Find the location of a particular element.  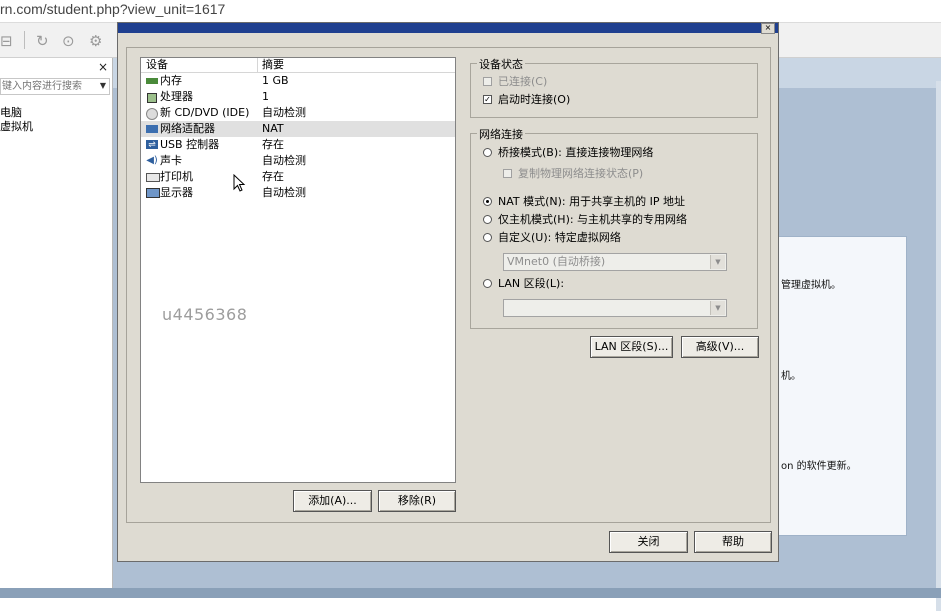

snapshot-icon: ↻ is located at coordinates (42, 41).